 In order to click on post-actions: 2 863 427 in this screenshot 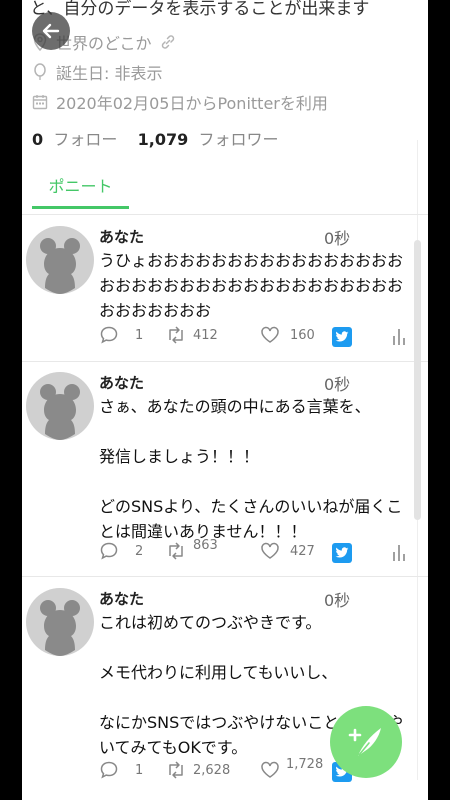, I will do `click(252, 551)`.